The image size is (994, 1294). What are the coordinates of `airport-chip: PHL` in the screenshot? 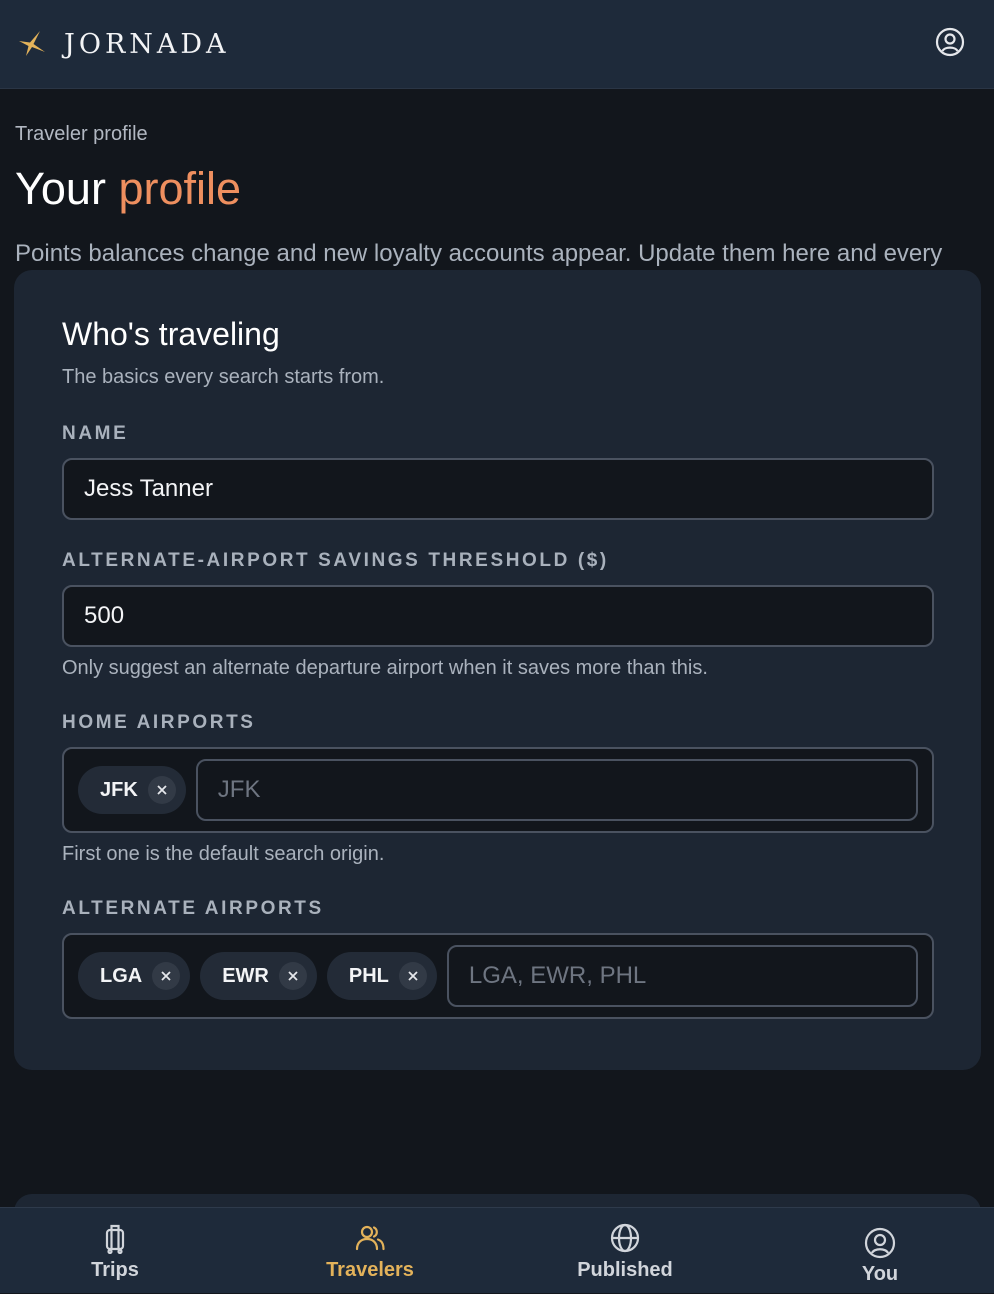 It's located at (381, 976).